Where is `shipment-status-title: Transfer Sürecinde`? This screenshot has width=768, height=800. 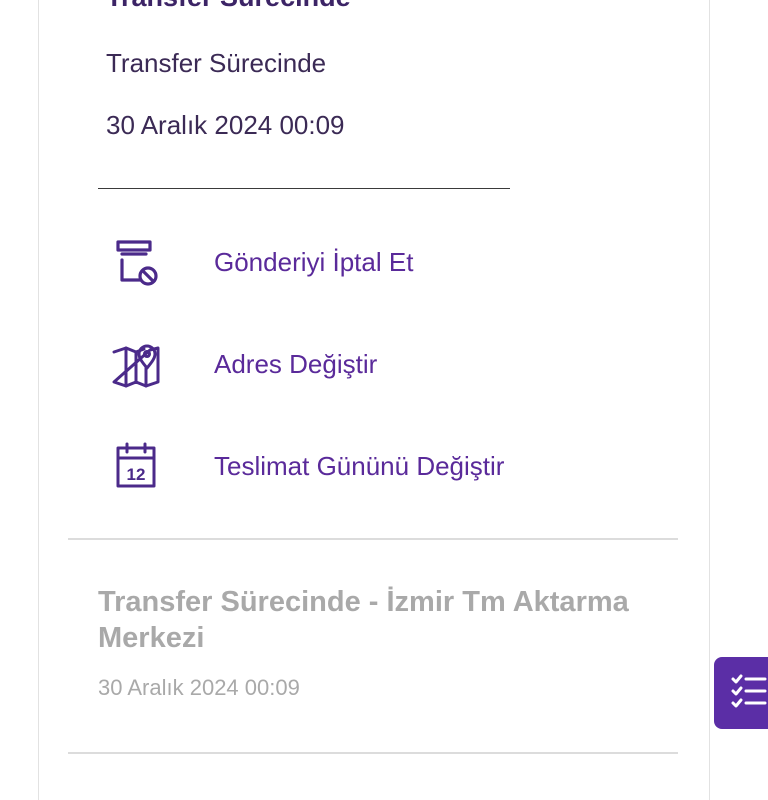
shipment-status-title: Transfer Sürecinde is located at coordinates (228, 6).